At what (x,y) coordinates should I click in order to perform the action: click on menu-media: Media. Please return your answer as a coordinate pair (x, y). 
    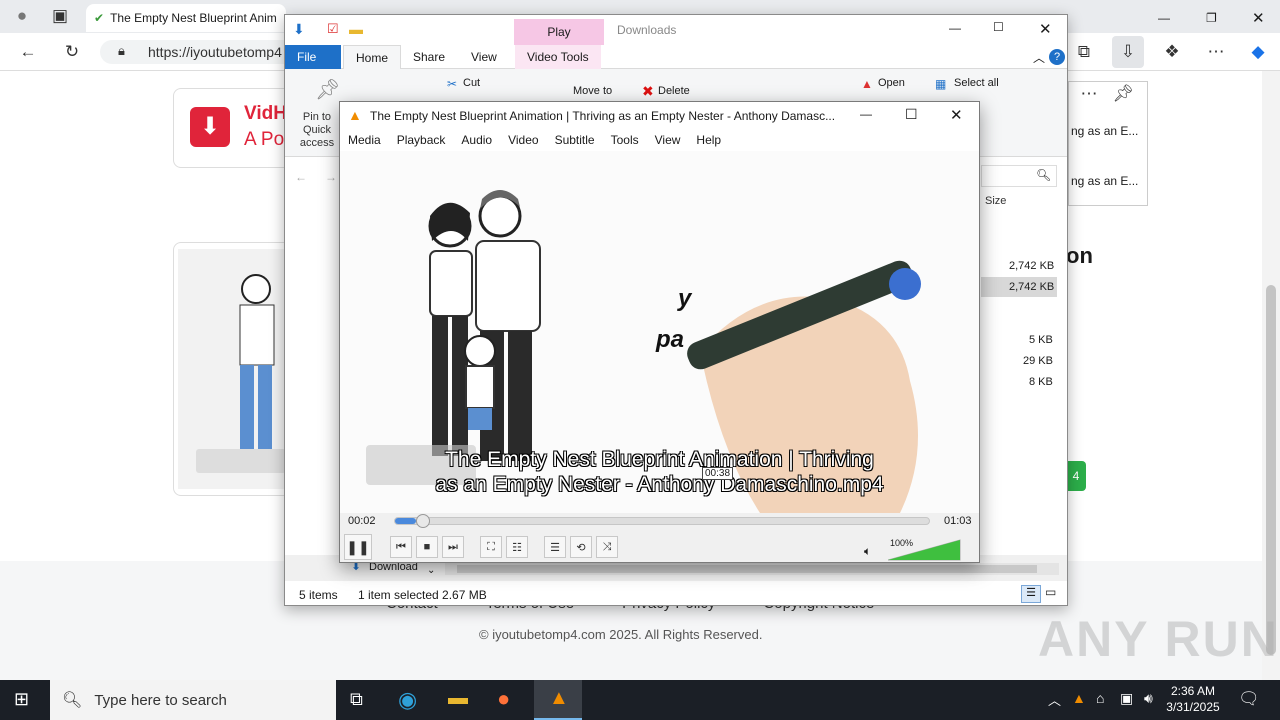
    Looking at the image, I should click on (364, 140).